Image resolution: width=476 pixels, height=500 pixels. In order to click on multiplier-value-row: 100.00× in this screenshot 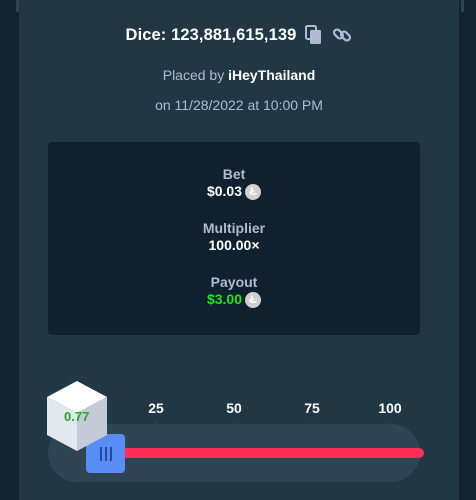, I will do `click(234, 245)`.